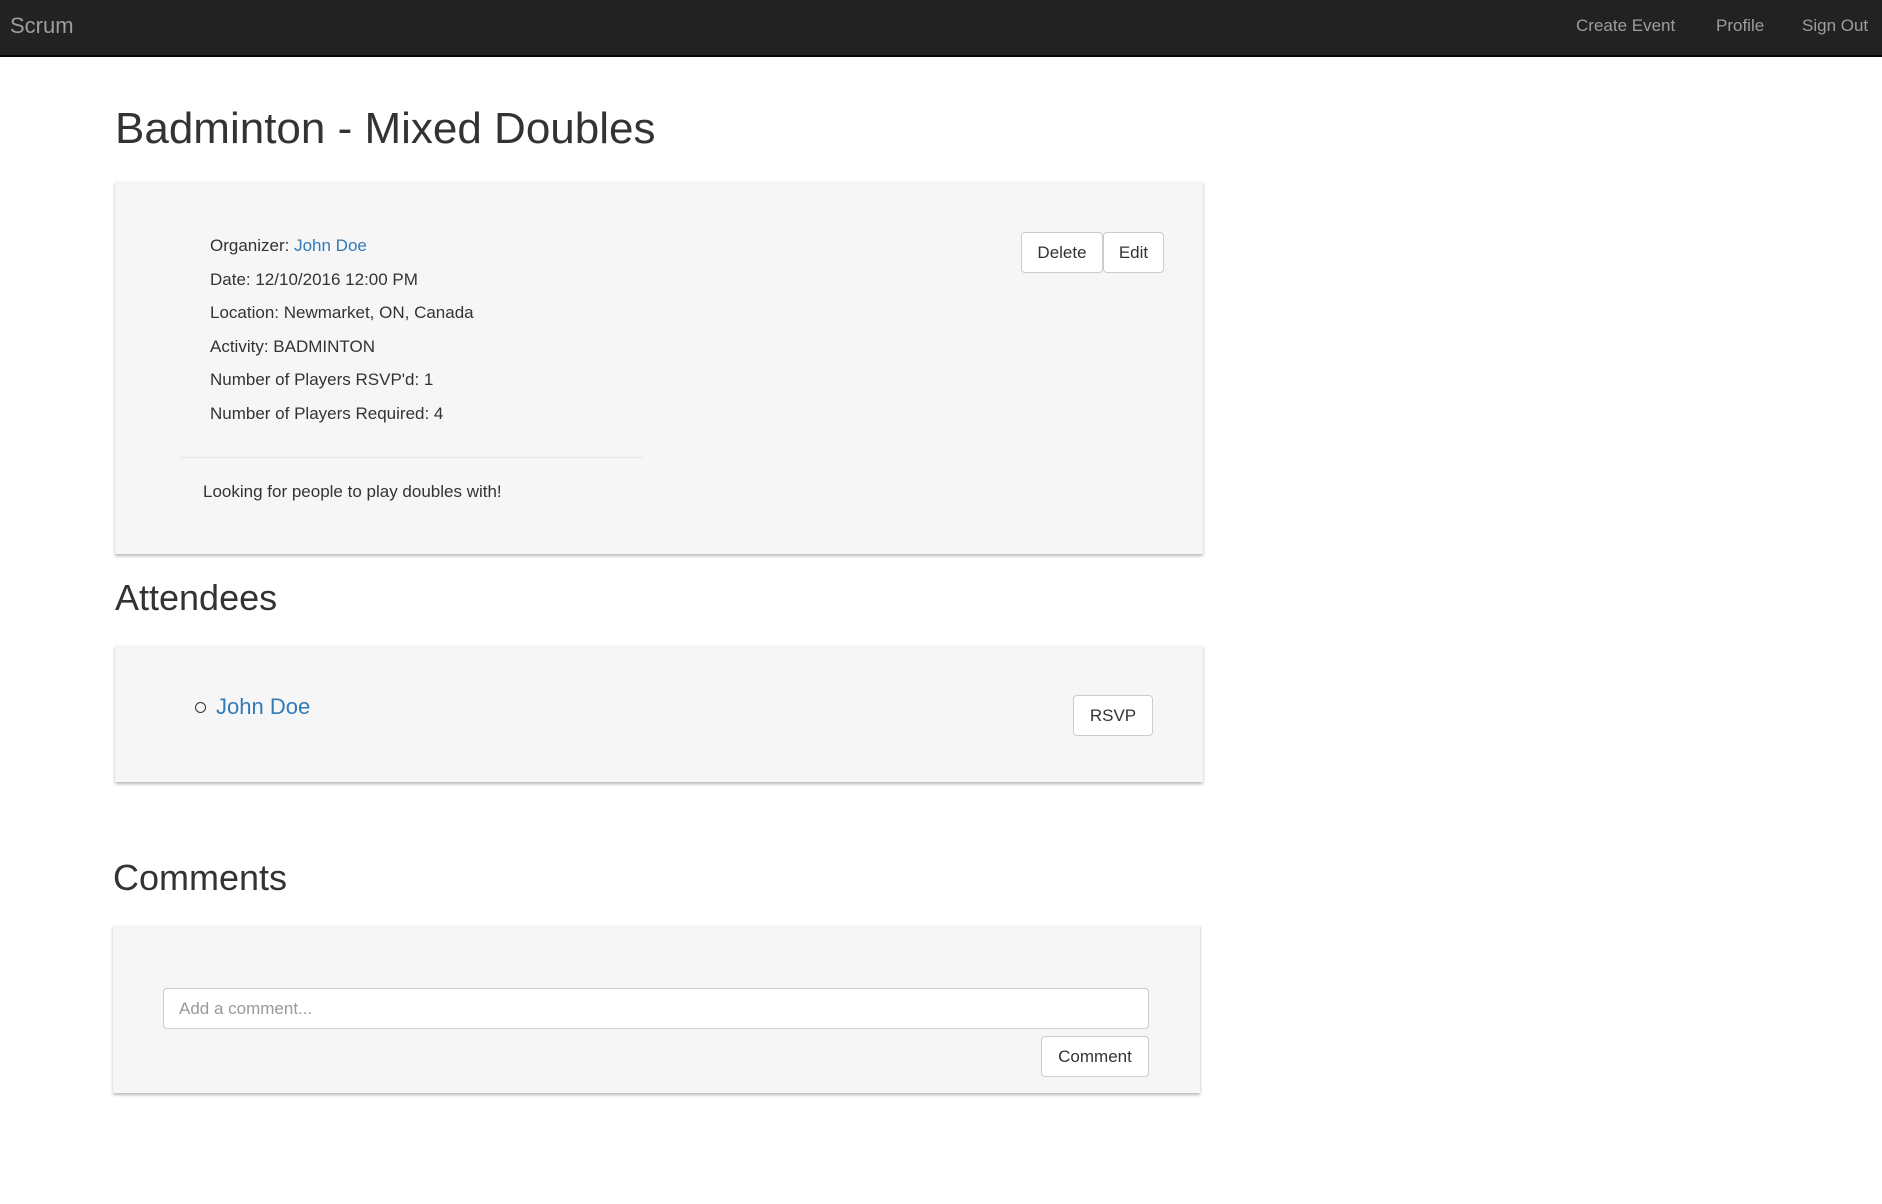 This screenshot has height=1204, width=1882. I want to click on event-description: Looking for people to play doubles with!, so click(352, 491).